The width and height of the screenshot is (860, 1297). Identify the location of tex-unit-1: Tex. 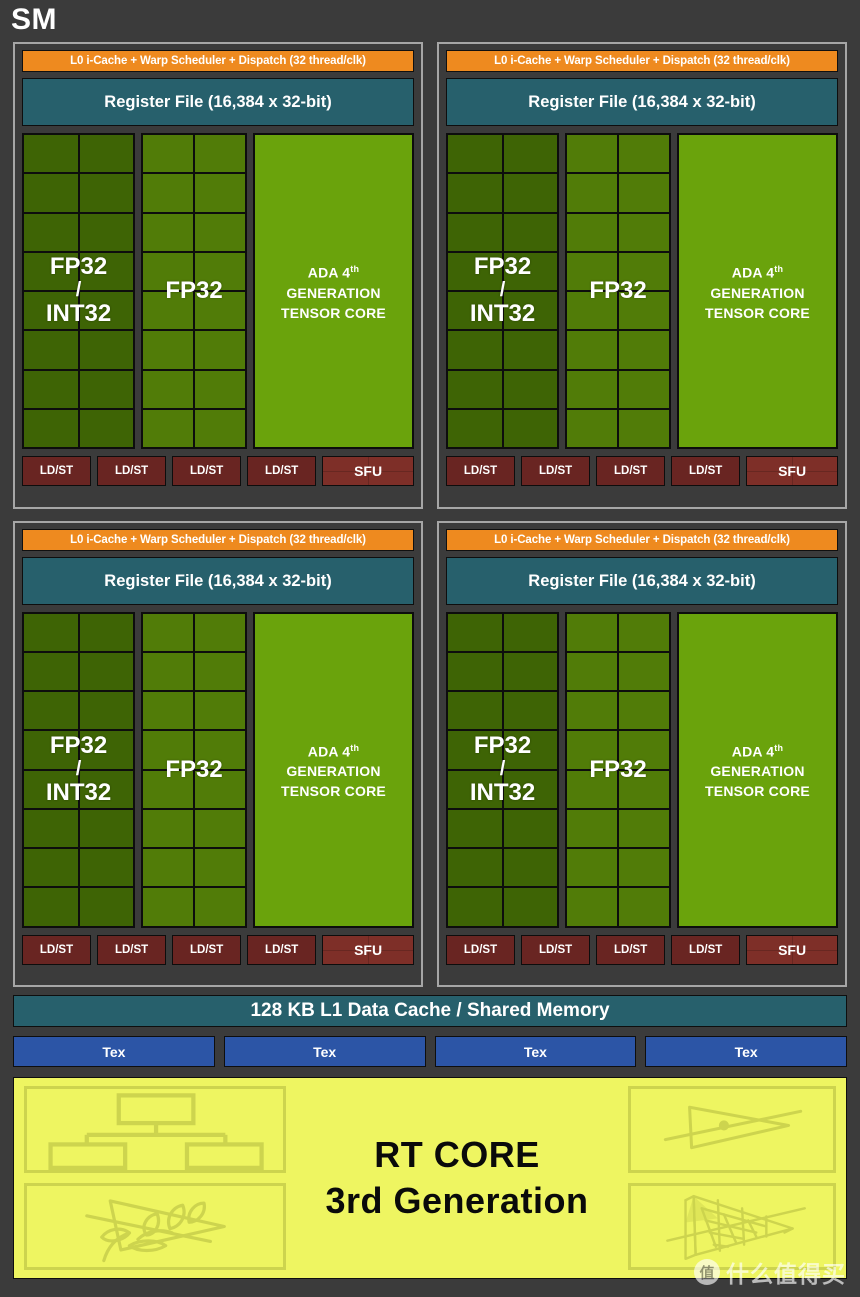
(114, 1051).